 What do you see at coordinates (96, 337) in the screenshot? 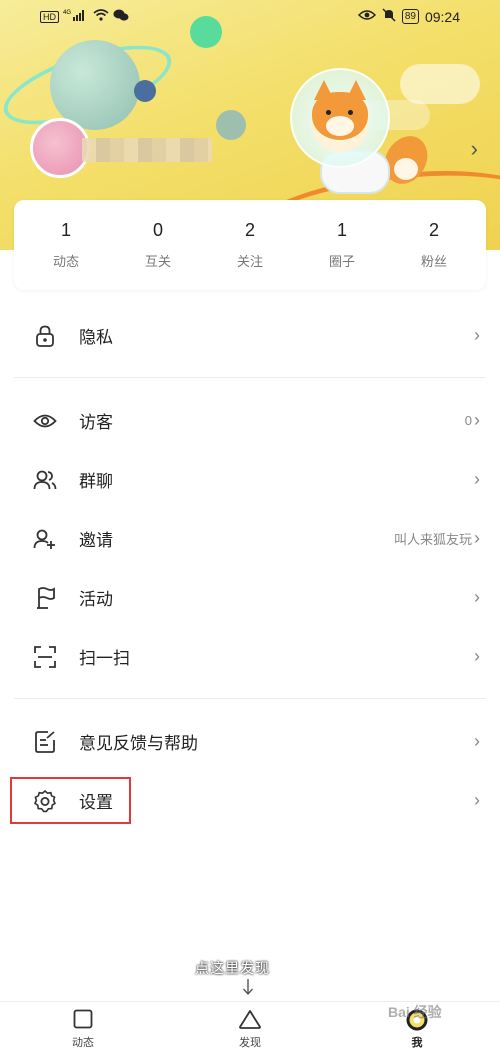
I see `menu-label: 隐私` at bounding box center [96, 337].